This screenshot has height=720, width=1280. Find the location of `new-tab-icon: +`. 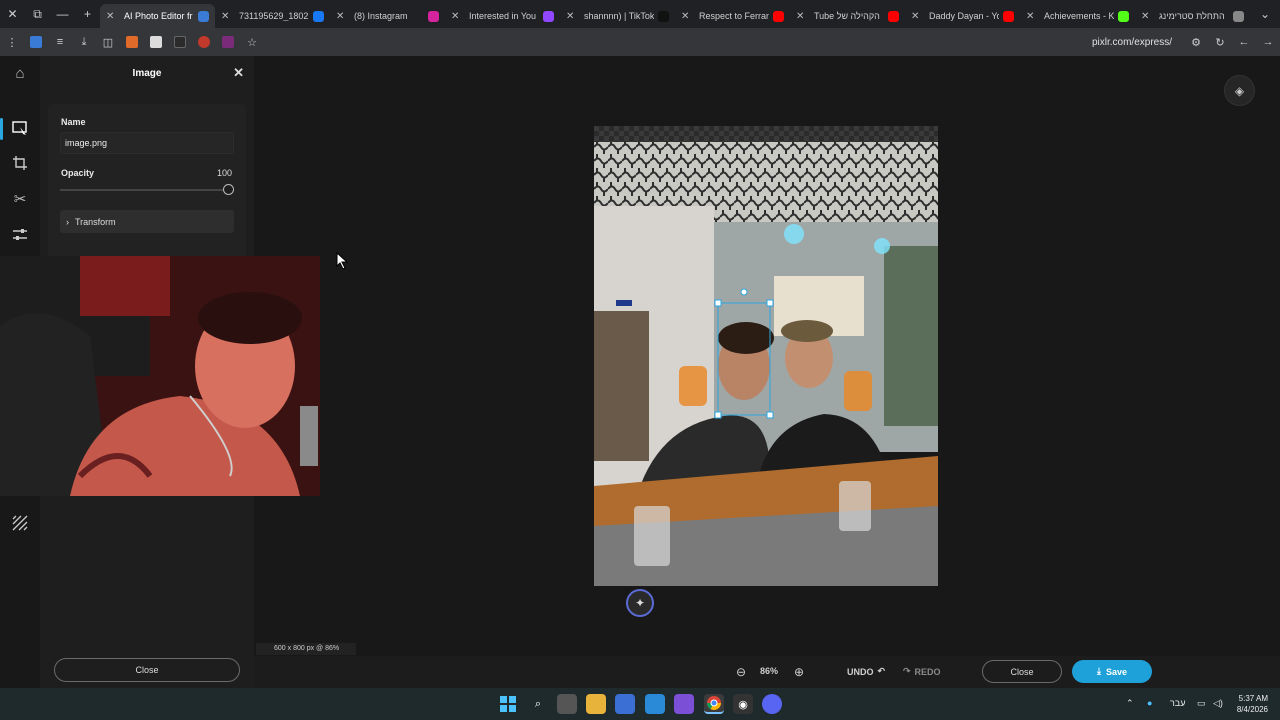

new-tab-icon: + is located at coordinates (87, 14).